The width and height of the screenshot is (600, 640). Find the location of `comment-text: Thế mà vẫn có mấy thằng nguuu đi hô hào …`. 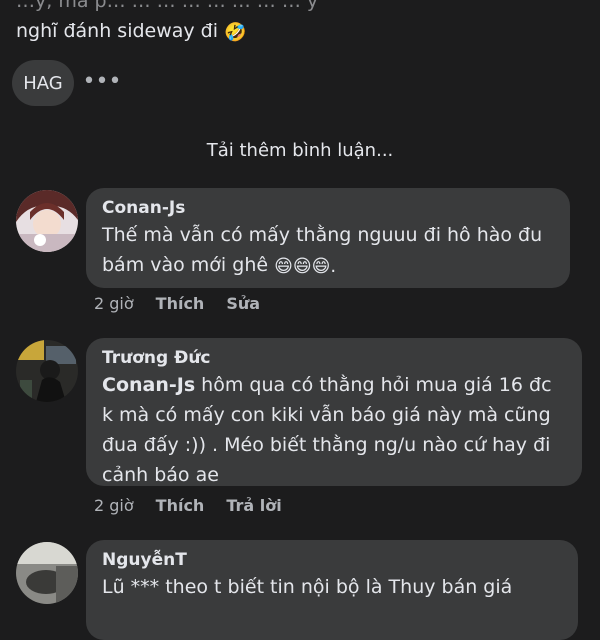

comment-text: Thế mà vẫn có mấy thằng nguuu đi hô hào … is located at coordinates (328, 251).